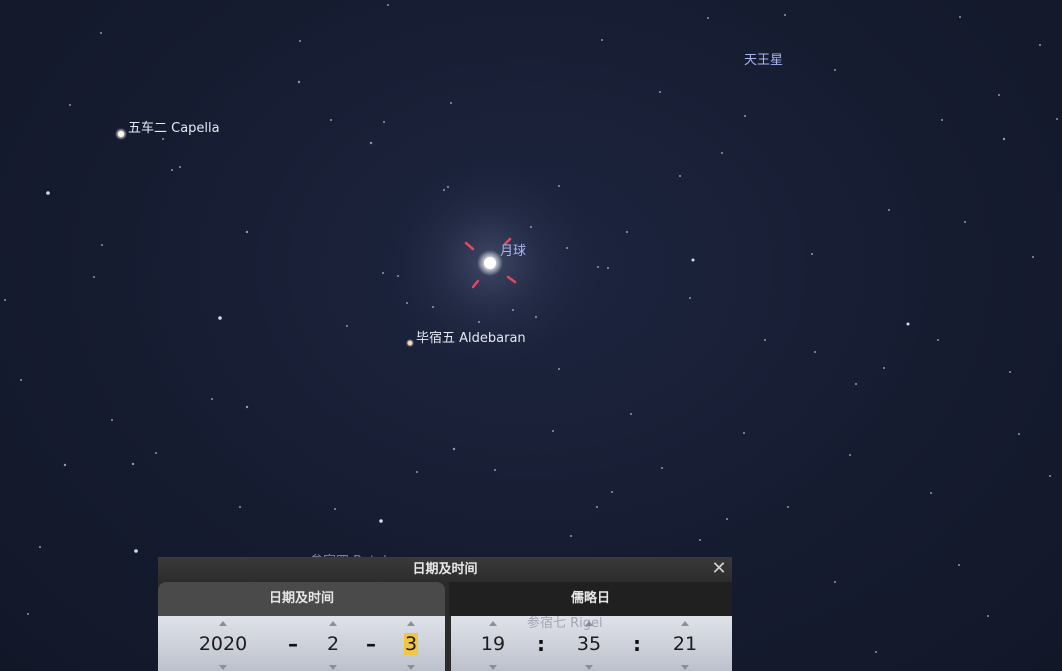  What do you see at coordinates (223, 623) in the screenshot?
I see `year-up-arrow-icon` at bounding box center [223, 623].